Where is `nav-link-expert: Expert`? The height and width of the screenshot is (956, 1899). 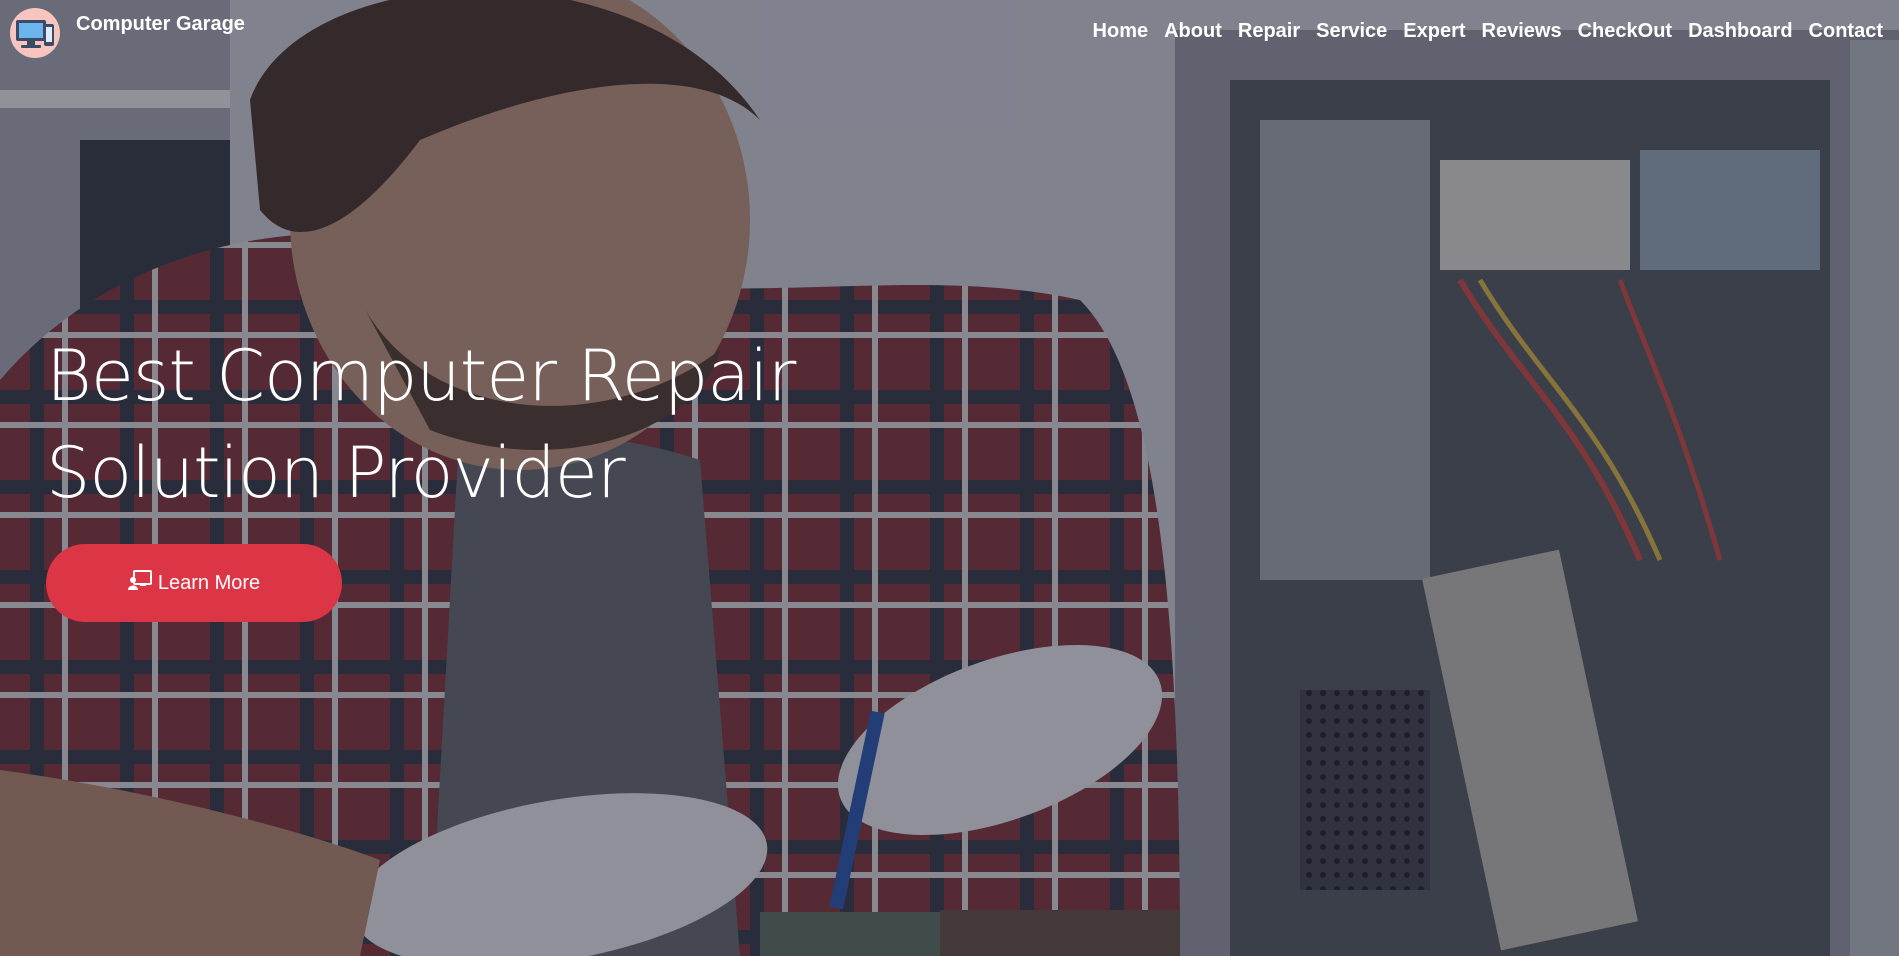 nav-link-expert: Expert is located at coordinates (1434, 31).